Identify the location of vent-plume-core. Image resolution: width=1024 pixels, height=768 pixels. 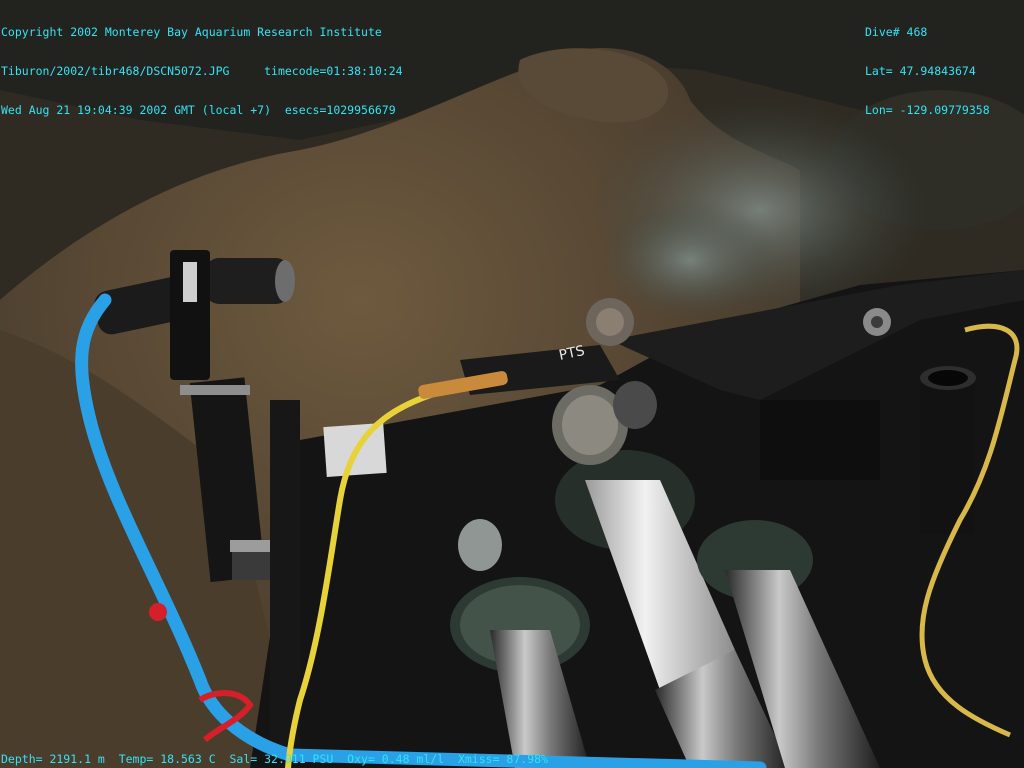
(690, 260).